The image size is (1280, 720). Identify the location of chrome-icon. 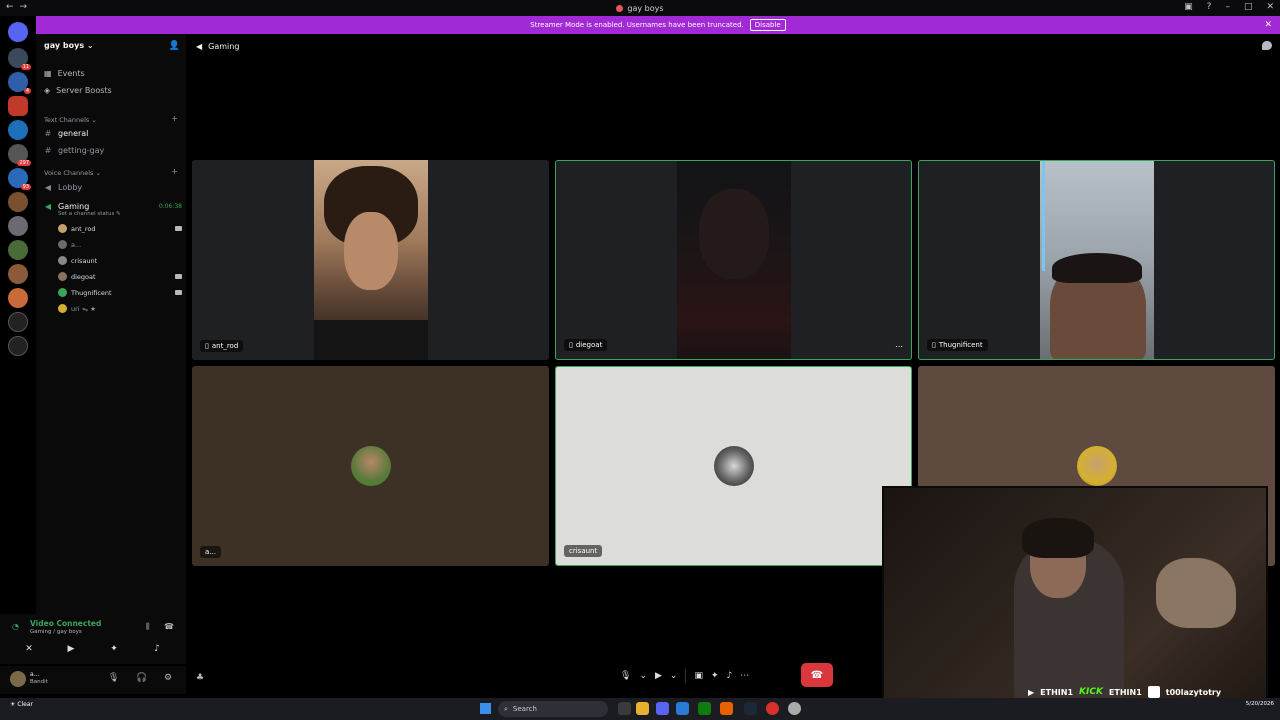
(772, 708).